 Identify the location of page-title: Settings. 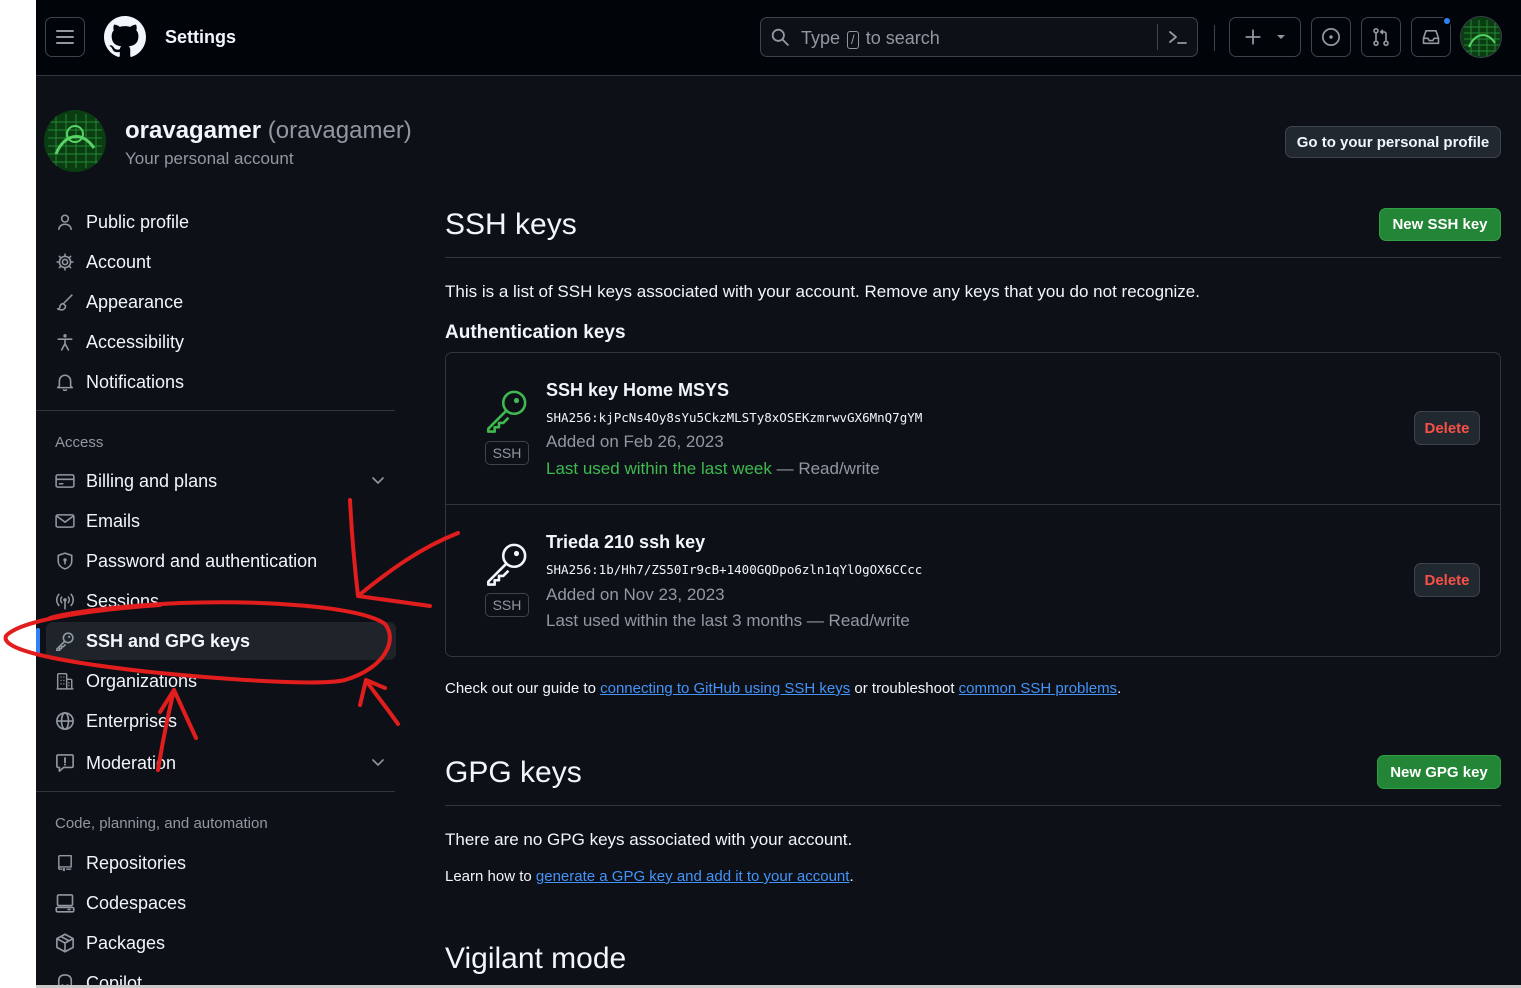
(201, 37).